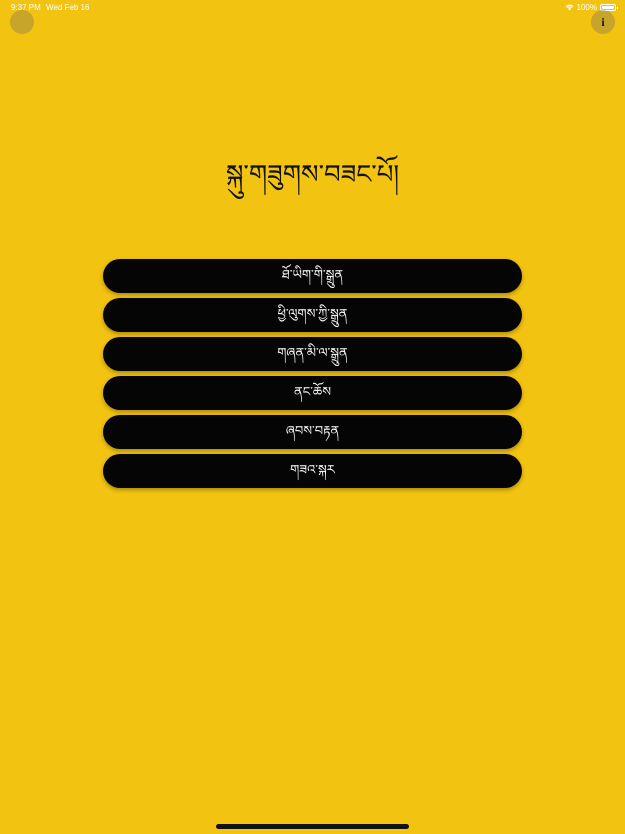 This screenshot has height=834, width=625. What do you see at coordinates (569, 7) in the screenshot?
I see `wifi-icon` at bounding box center [569, 7].